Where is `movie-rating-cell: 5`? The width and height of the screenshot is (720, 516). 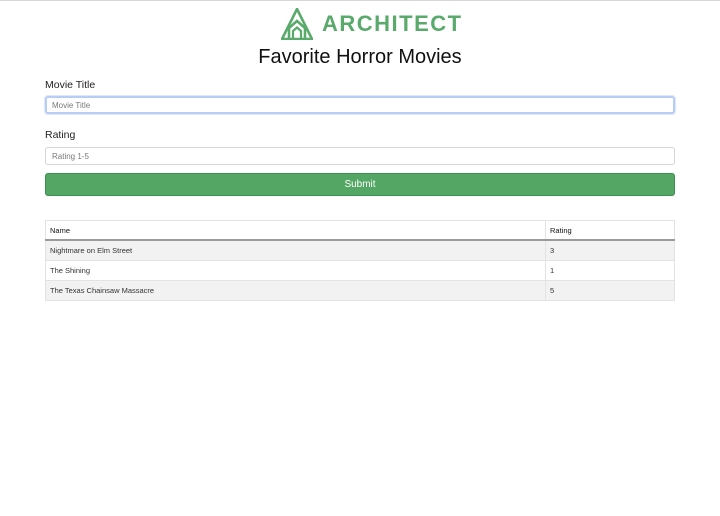 movie-rating-cell: 5 is located at coordinates (610, 290).